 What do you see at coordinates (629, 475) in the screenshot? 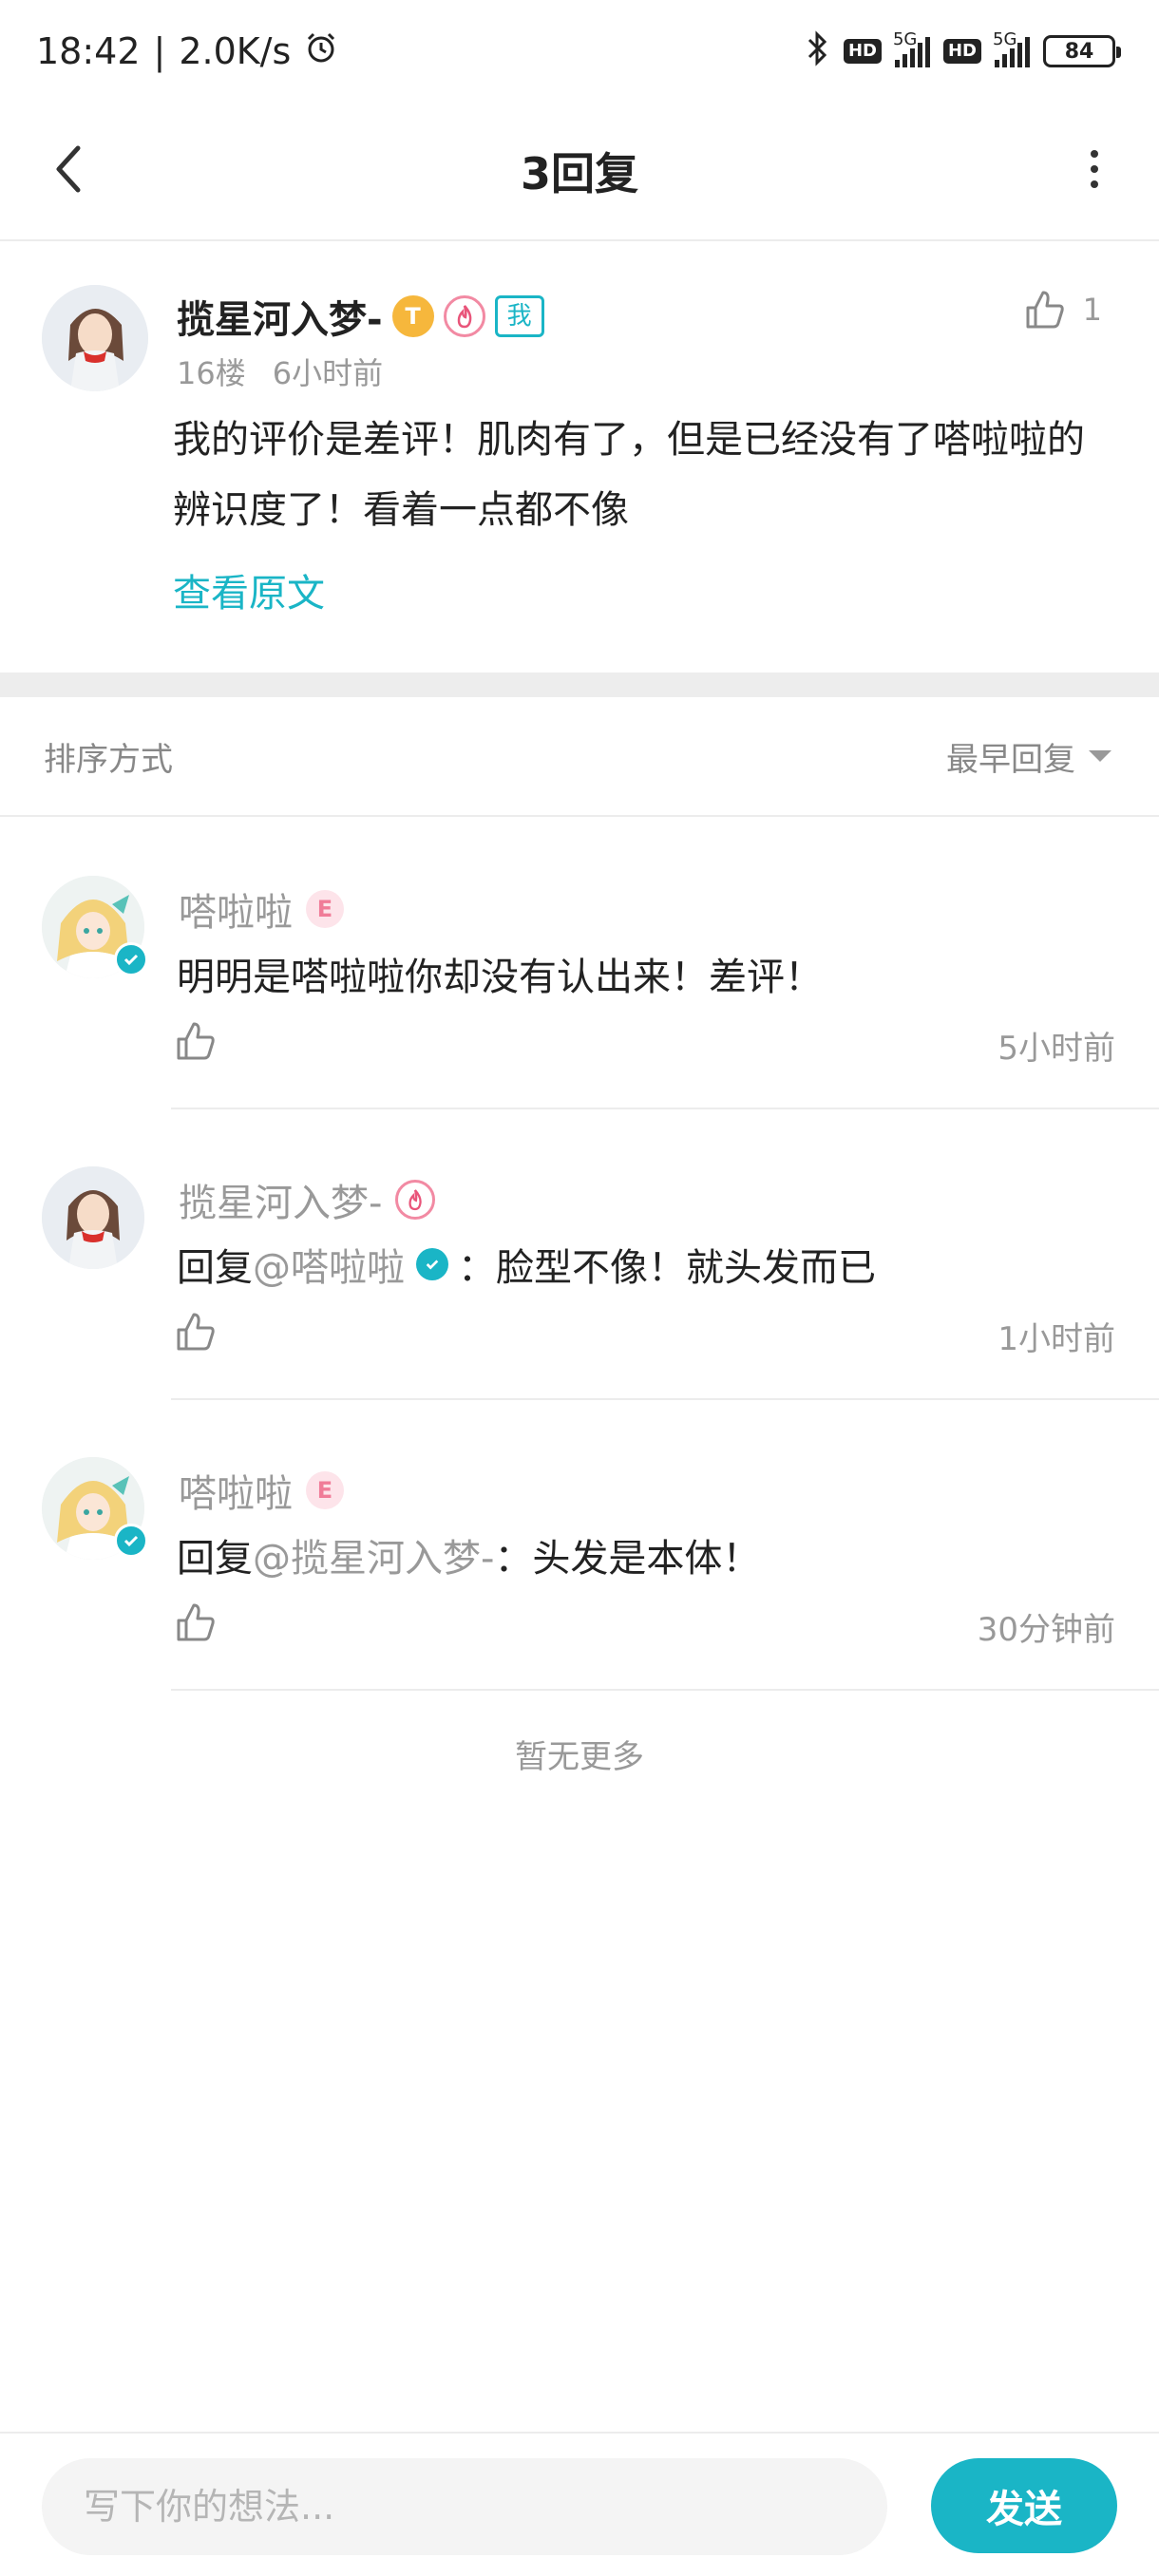
I see `post-content: 我的评价是差评！肌肉有了，但是已经没有了嗒啦啦的辨识度了！看着一点都不像` at bounding box center [629, 475].